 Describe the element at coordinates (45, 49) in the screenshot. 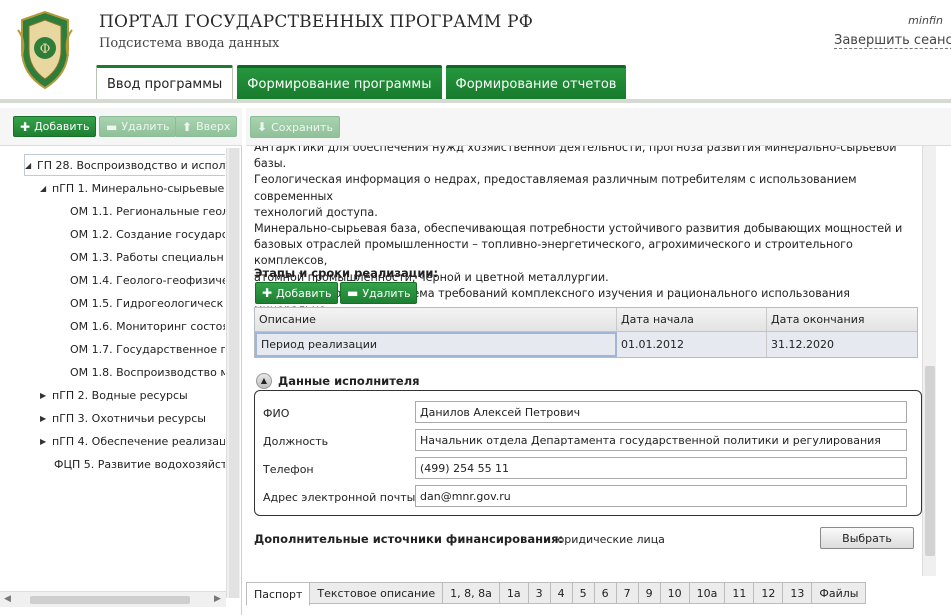

I see `svg-text: Ф` at that location.